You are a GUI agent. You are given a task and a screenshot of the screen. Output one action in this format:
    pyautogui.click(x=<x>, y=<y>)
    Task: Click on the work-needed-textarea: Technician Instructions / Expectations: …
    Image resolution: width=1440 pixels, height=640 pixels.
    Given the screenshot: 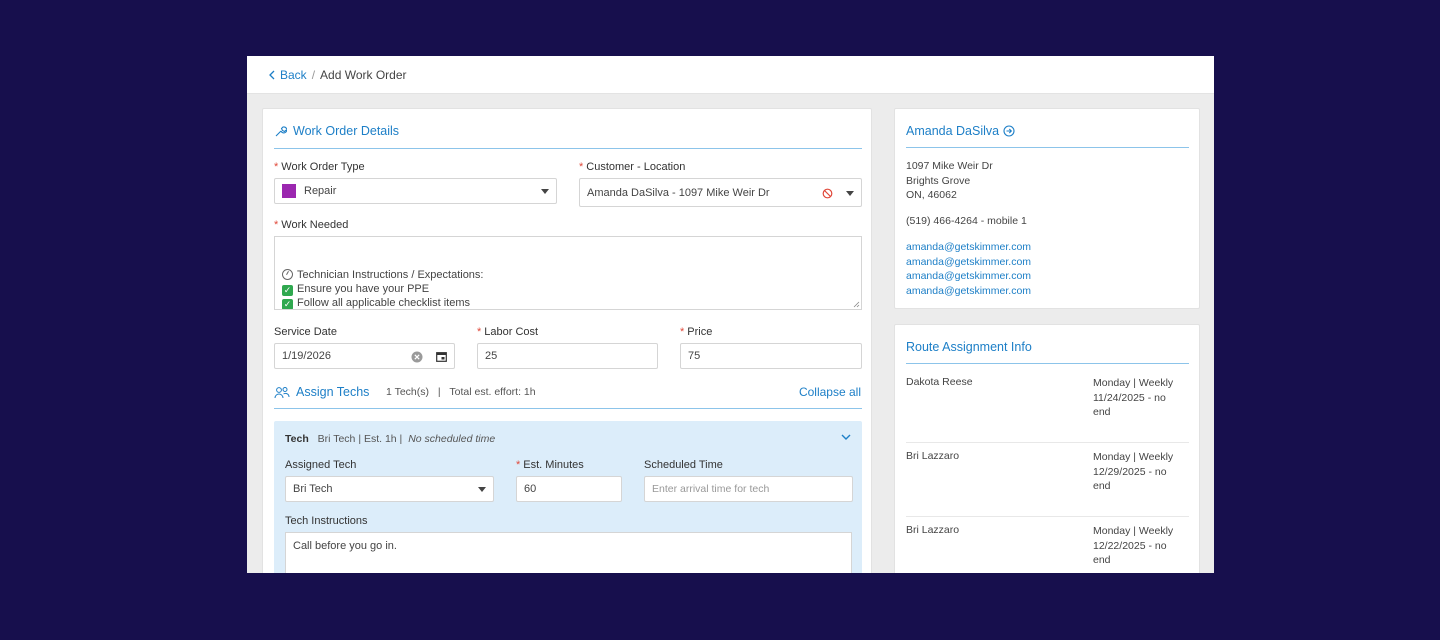 What is the action you would take?
    pyautogui.click(x=568, y=273)
    